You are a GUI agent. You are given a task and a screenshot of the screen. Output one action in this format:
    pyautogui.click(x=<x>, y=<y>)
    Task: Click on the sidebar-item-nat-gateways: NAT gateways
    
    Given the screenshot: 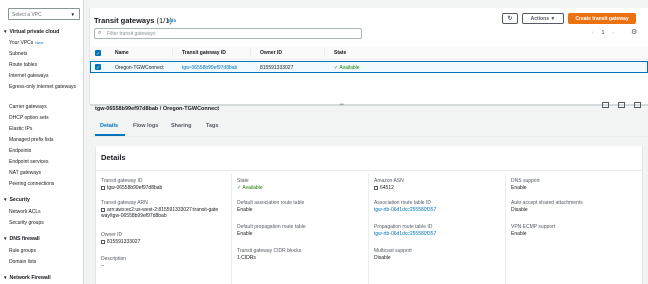 What is the action you would take?
    pyautogui.click(x=45, y=173)
    